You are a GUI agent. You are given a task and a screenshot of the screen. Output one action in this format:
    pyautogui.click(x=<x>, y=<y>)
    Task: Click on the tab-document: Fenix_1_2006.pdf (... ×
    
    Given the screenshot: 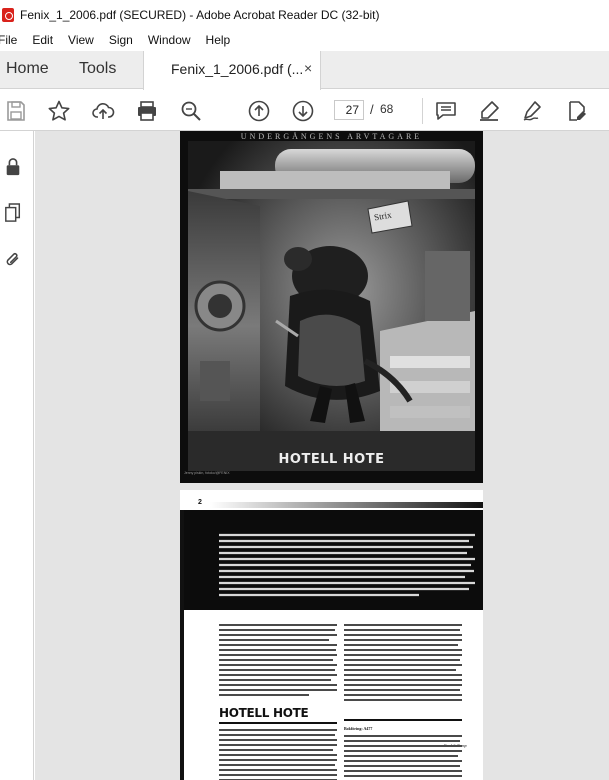 What is the action you would take?
    pyautogui.click(x=232, y=70)
    